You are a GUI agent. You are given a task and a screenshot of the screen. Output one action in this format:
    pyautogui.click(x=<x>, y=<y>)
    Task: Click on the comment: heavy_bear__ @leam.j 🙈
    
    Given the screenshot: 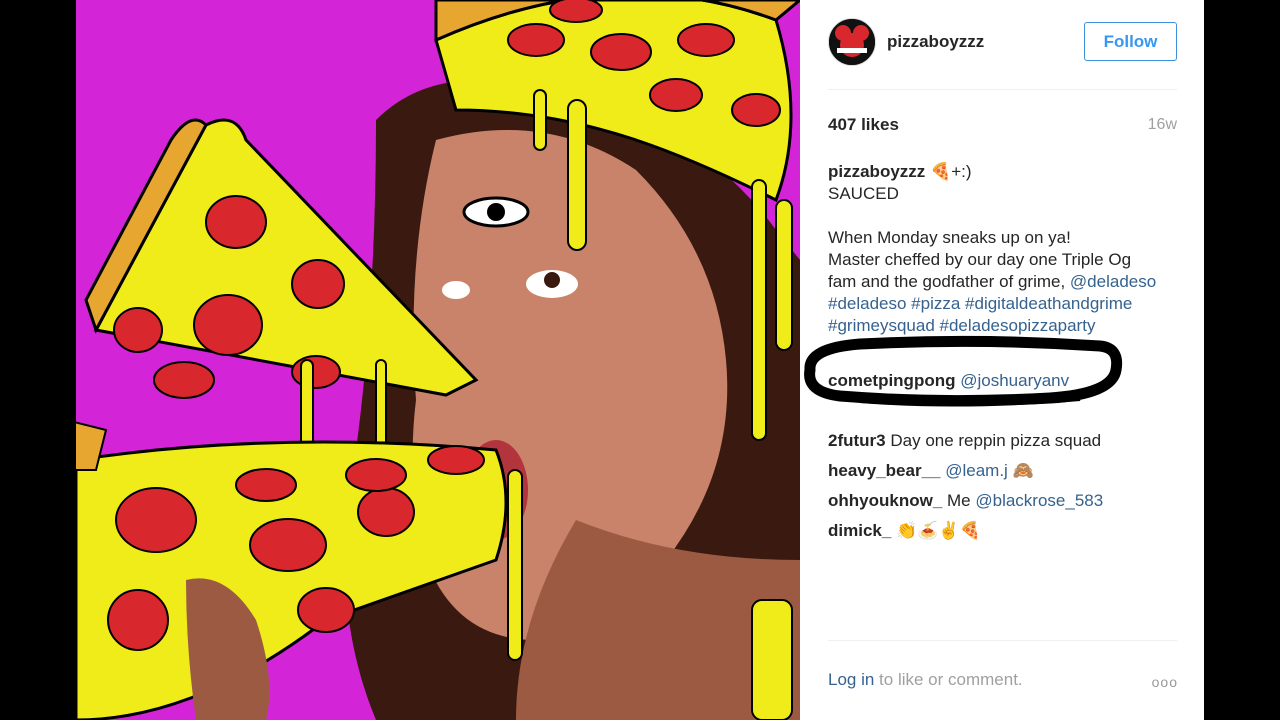 What is the action you would take?
    pyautogui.click(x=1008, y=471)
    